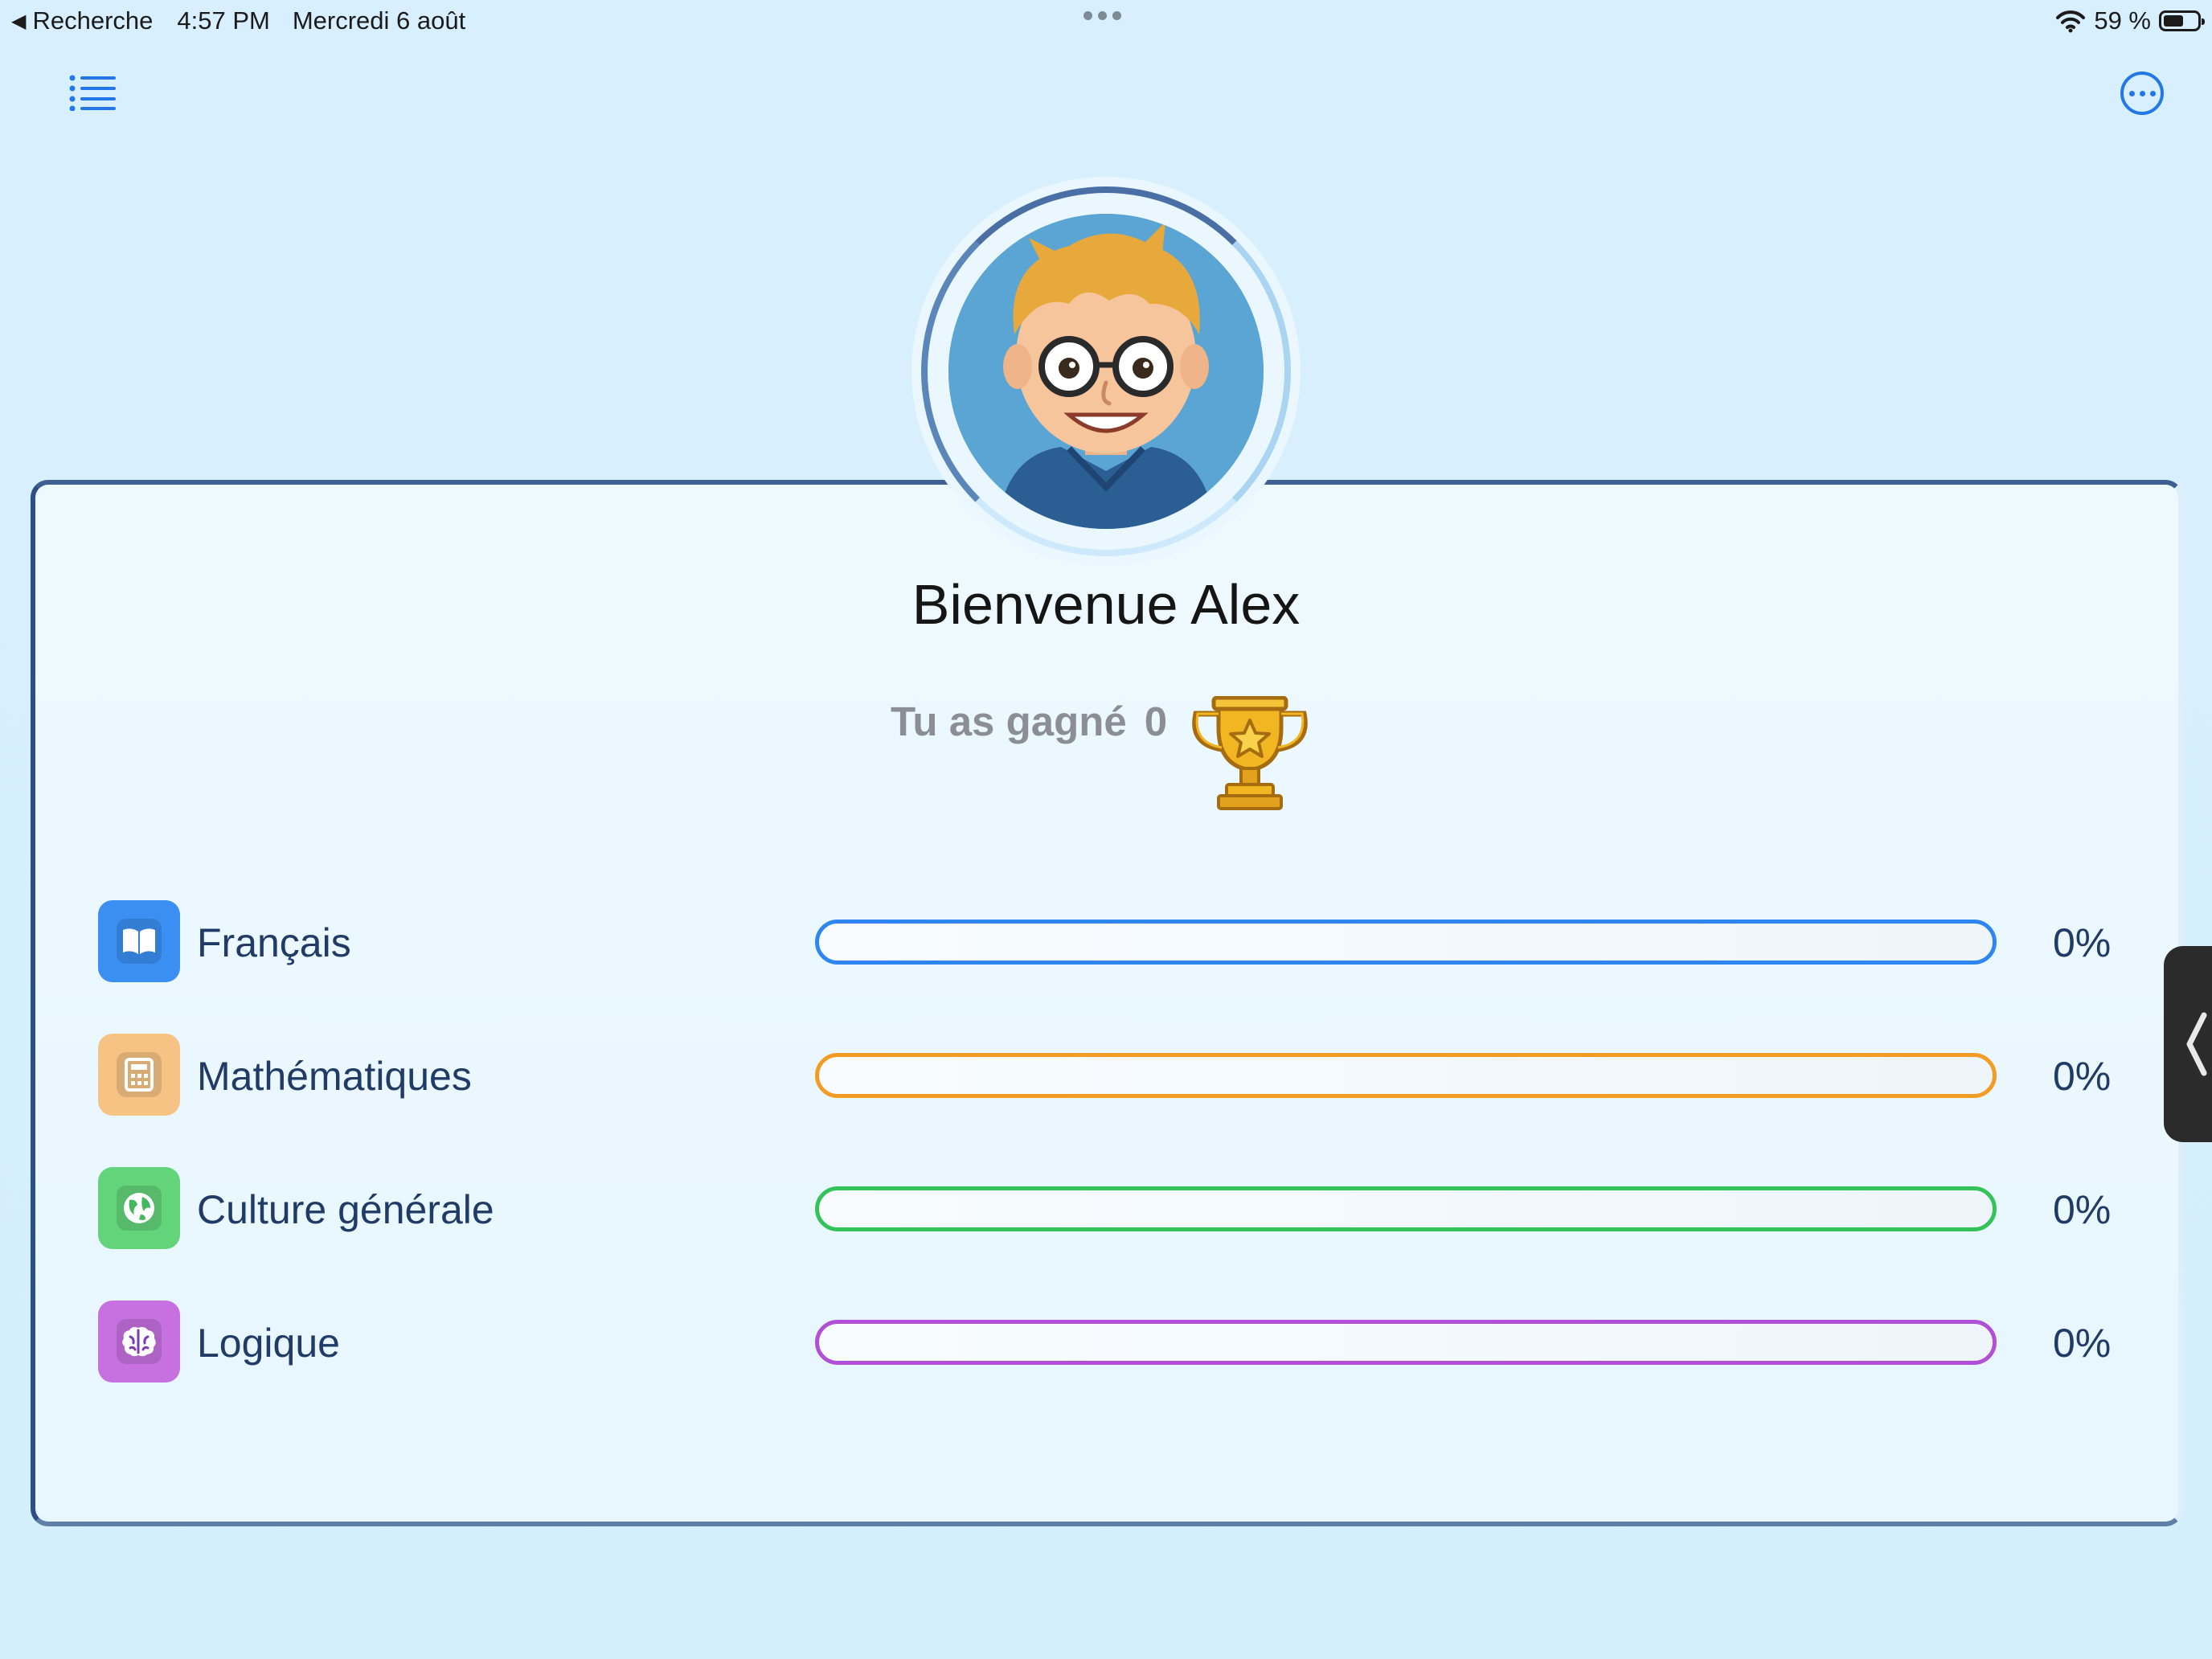  I want to click on list-icon, so click(92, 92).